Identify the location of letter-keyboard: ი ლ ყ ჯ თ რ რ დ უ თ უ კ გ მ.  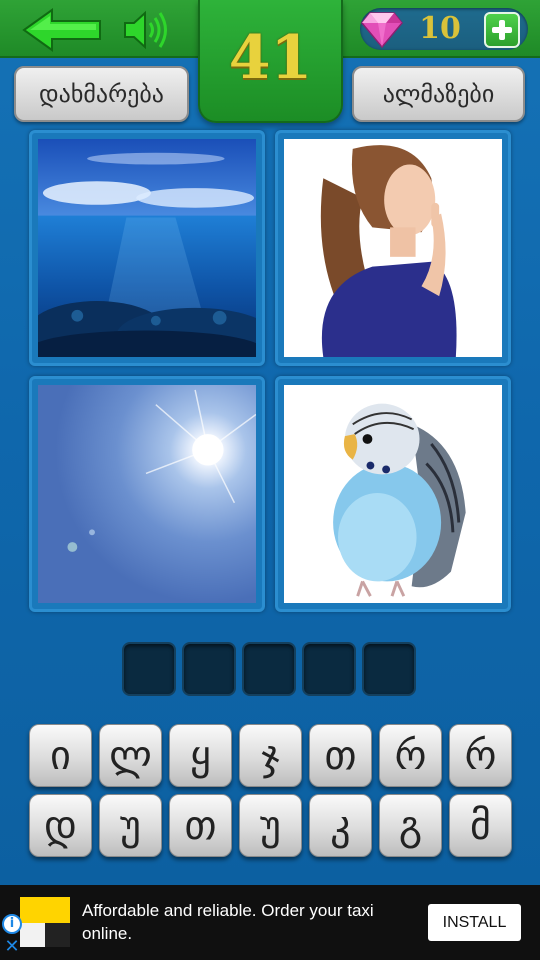
(270, 794).